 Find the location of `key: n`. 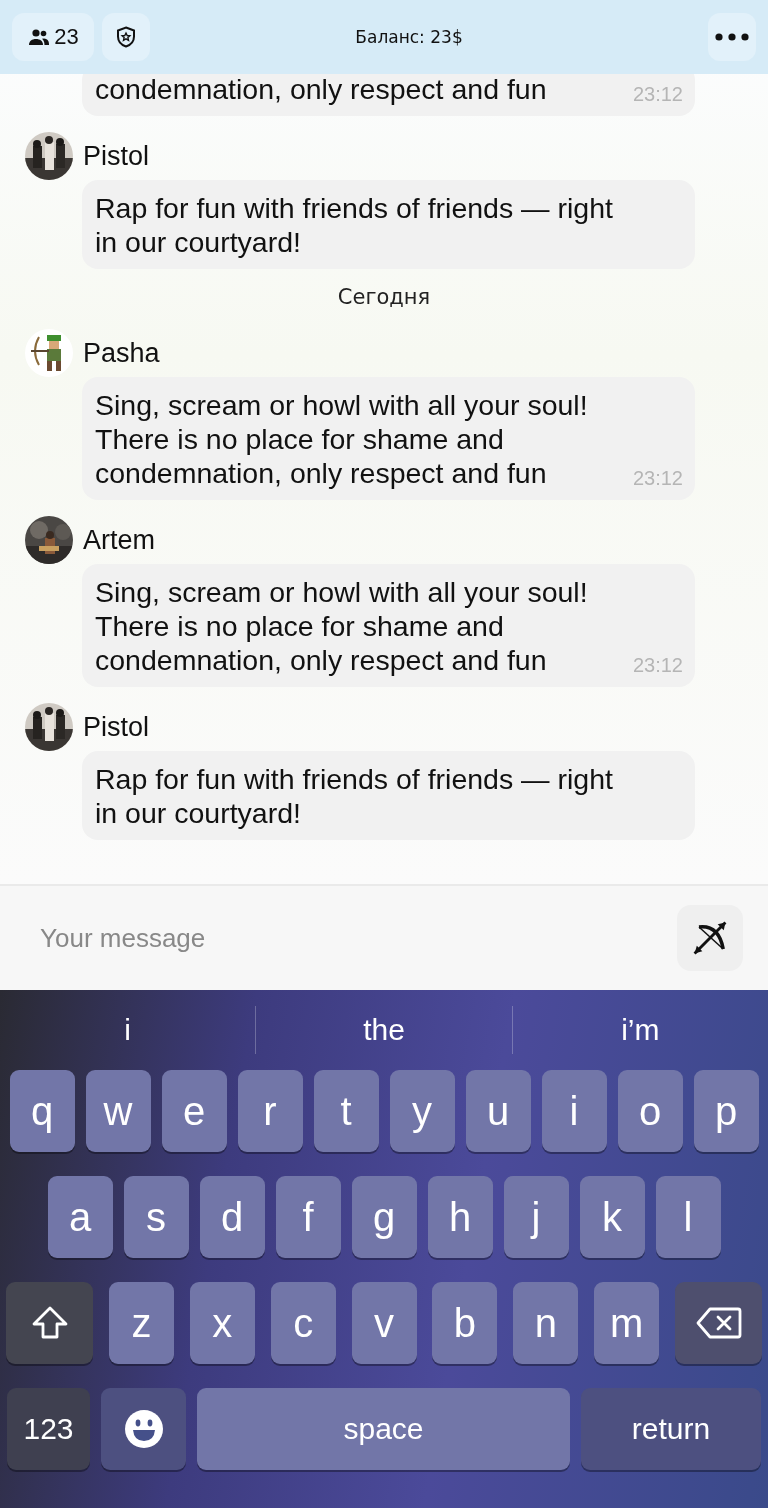

key: n is located at coordinates (546, 1323).